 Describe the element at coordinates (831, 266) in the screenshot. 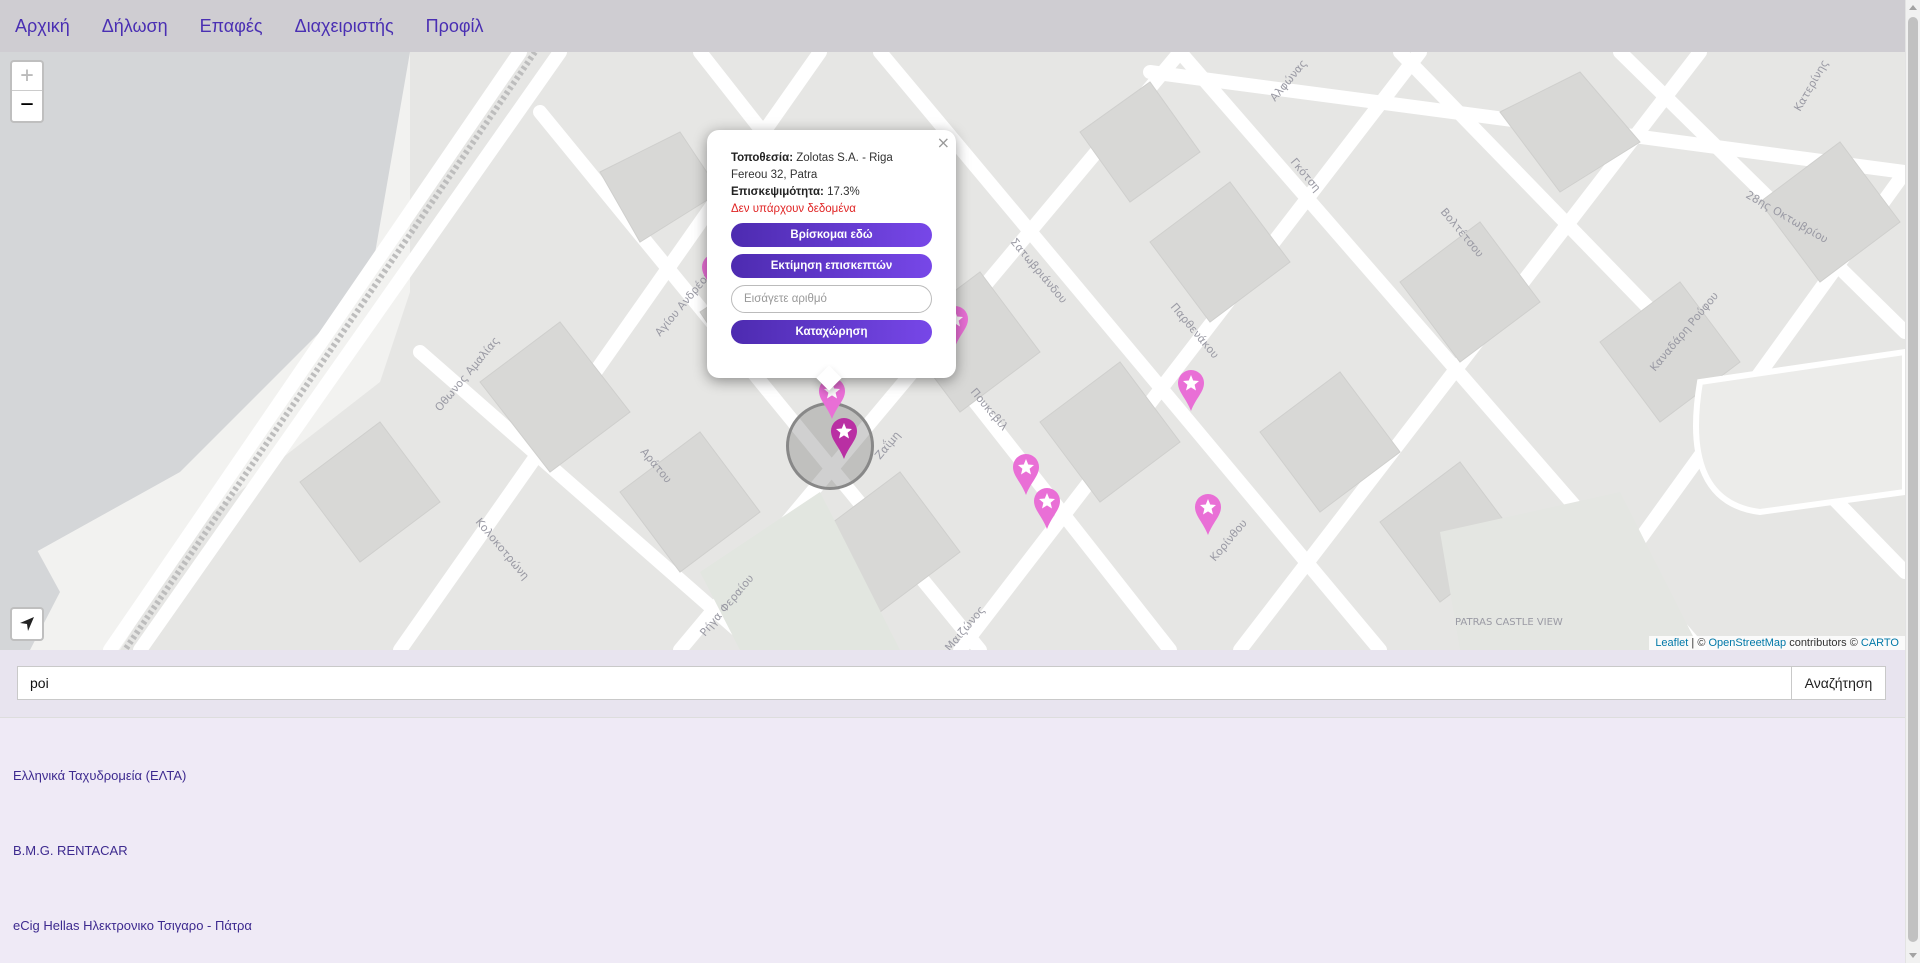

I see `estimate-visitors-button: Εκτίμηση επισκεπτών` at that location.